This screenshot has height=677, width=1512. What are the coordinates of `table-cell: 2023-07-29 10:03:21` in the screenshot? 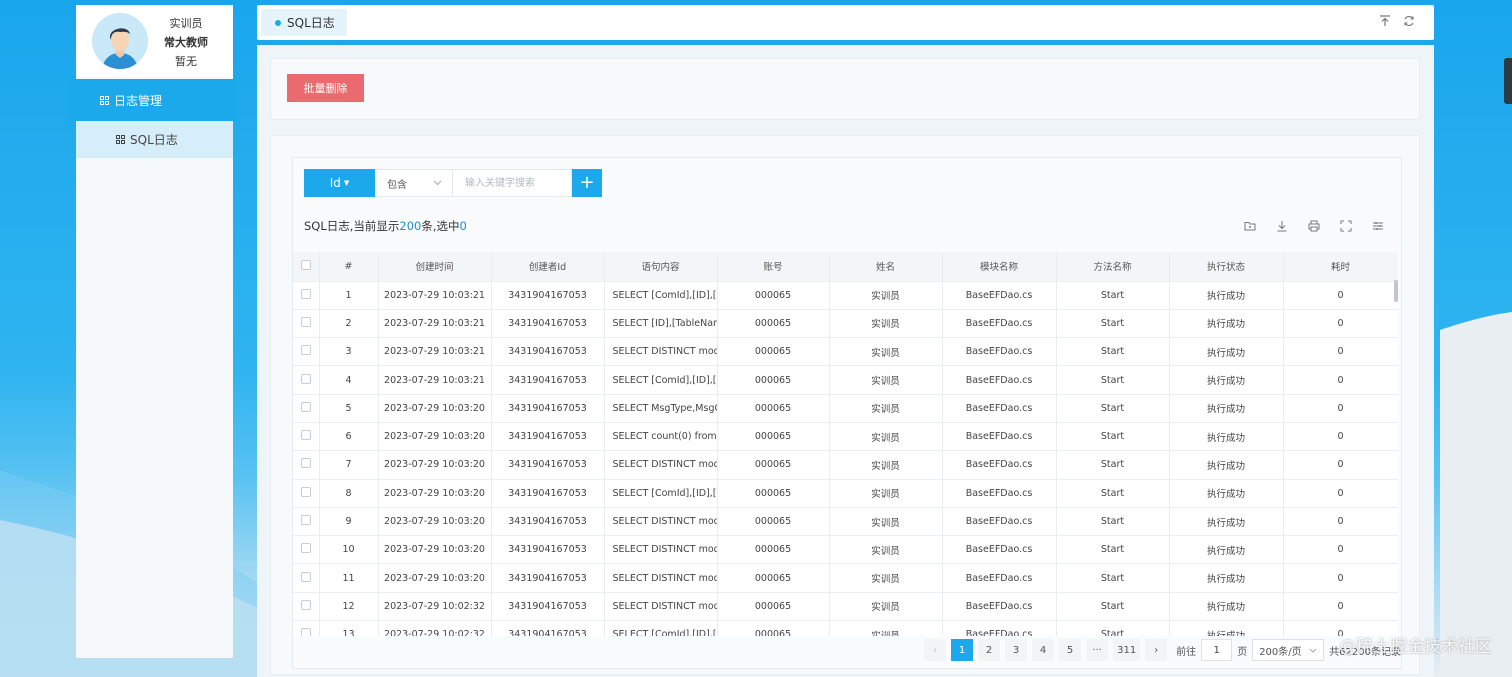 It's located at (435, 380).